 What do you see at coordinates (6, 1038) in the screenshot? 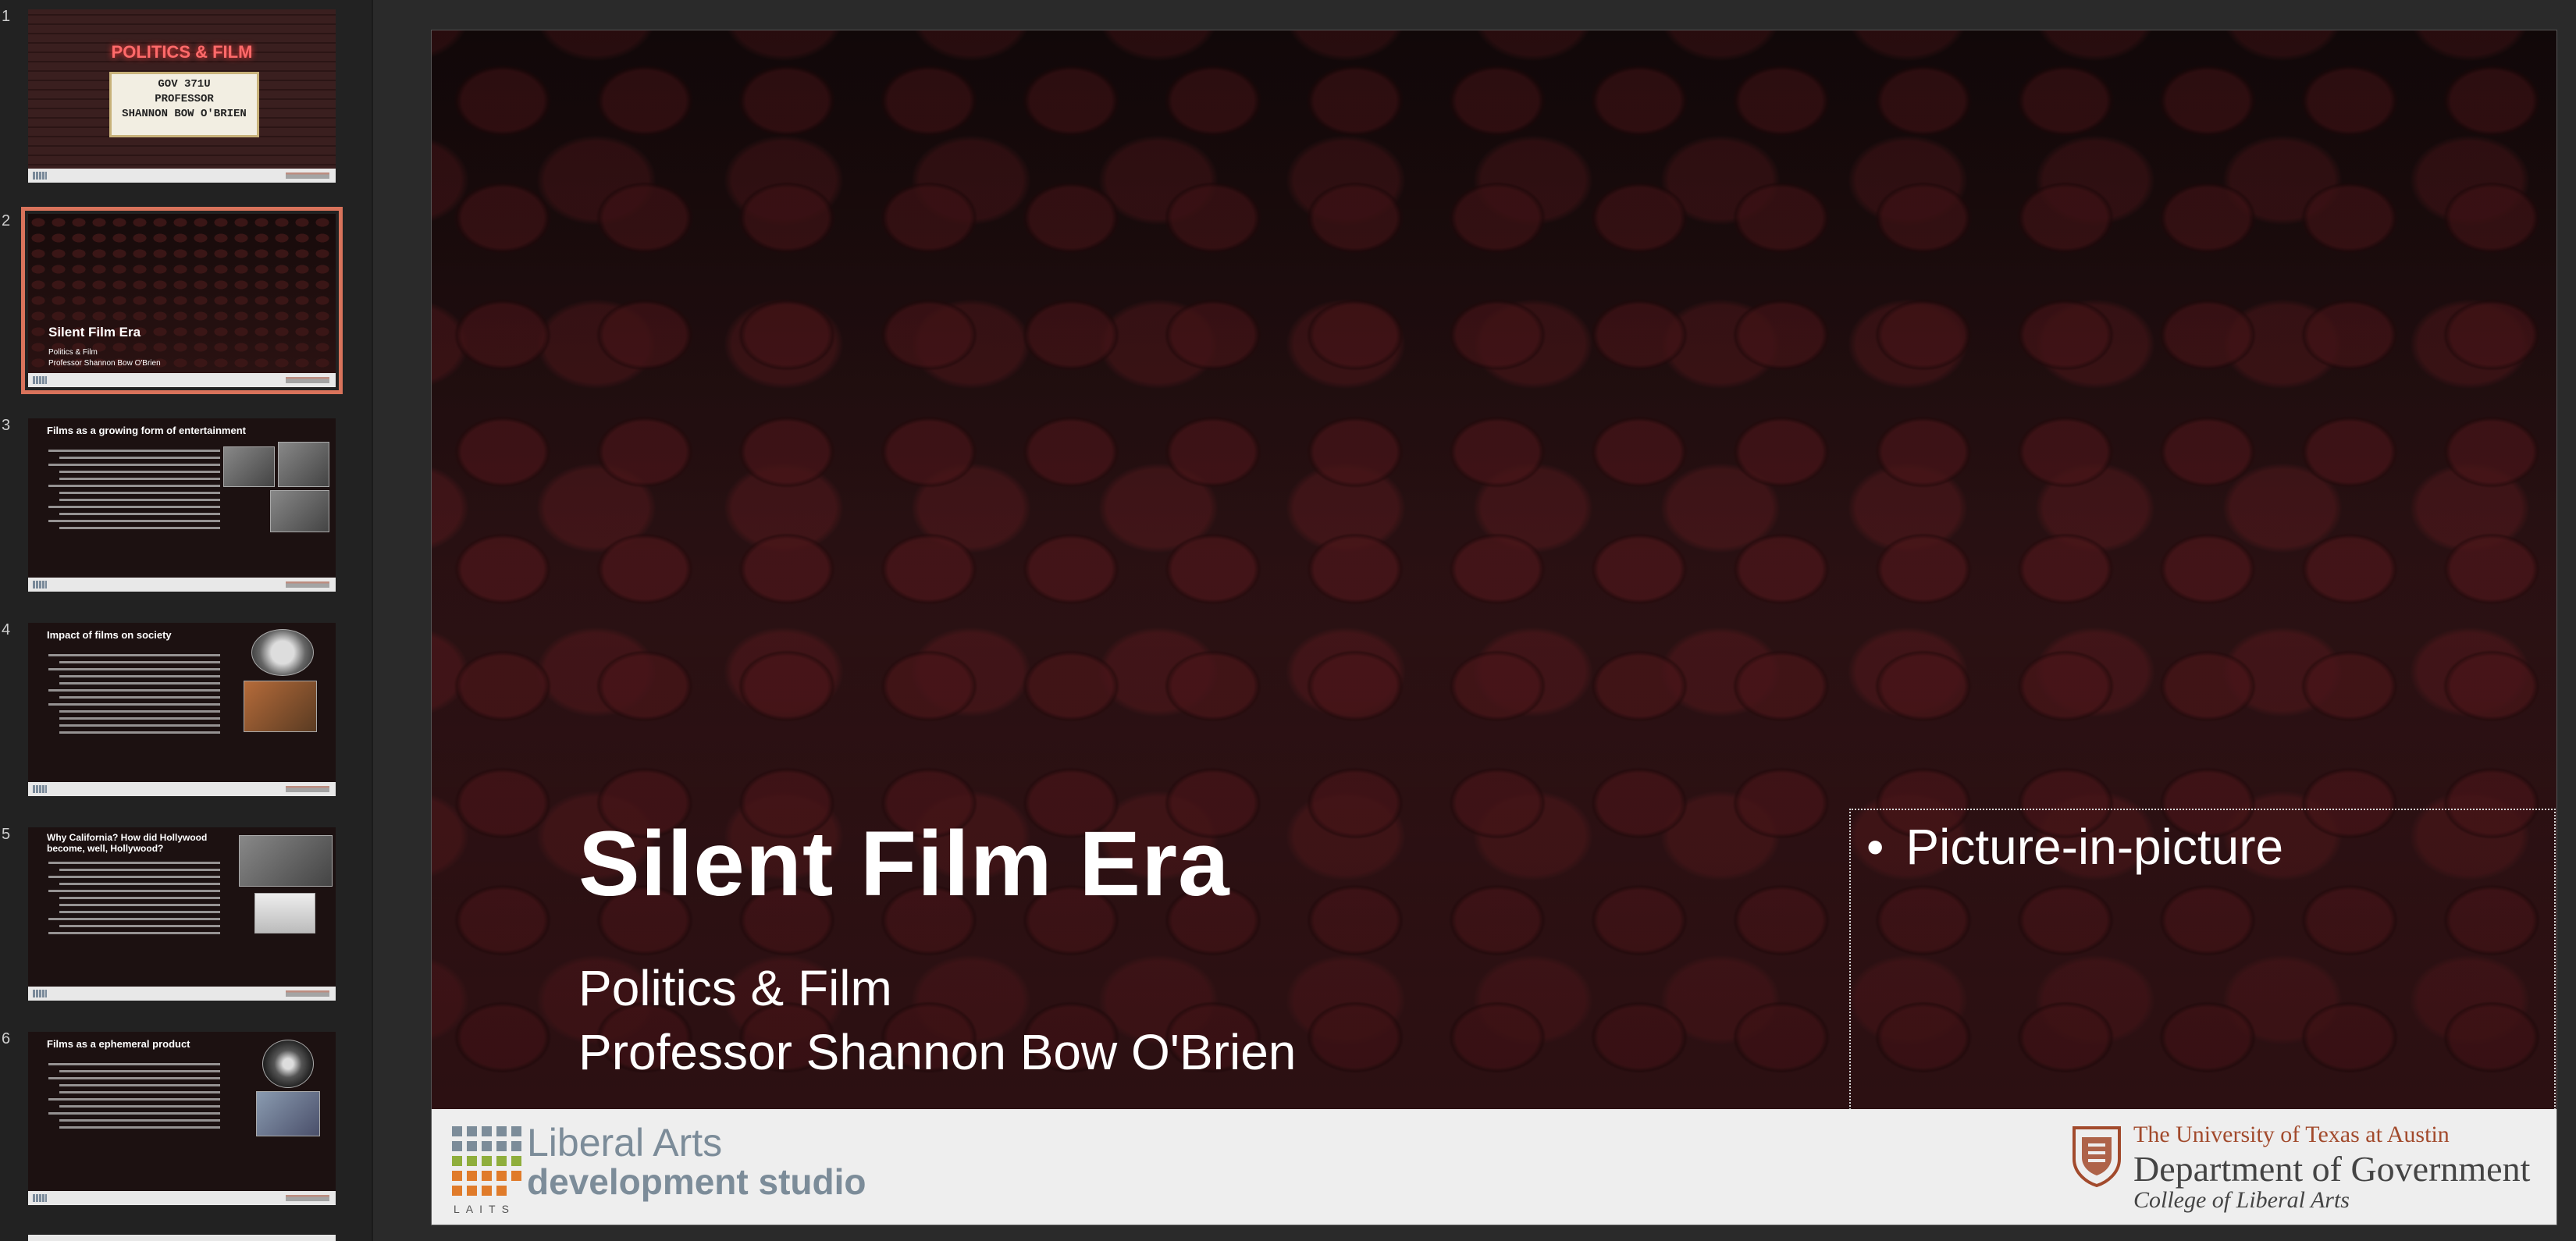
I see `thumbnail-number: 6` at bounding box center [6, 1038].